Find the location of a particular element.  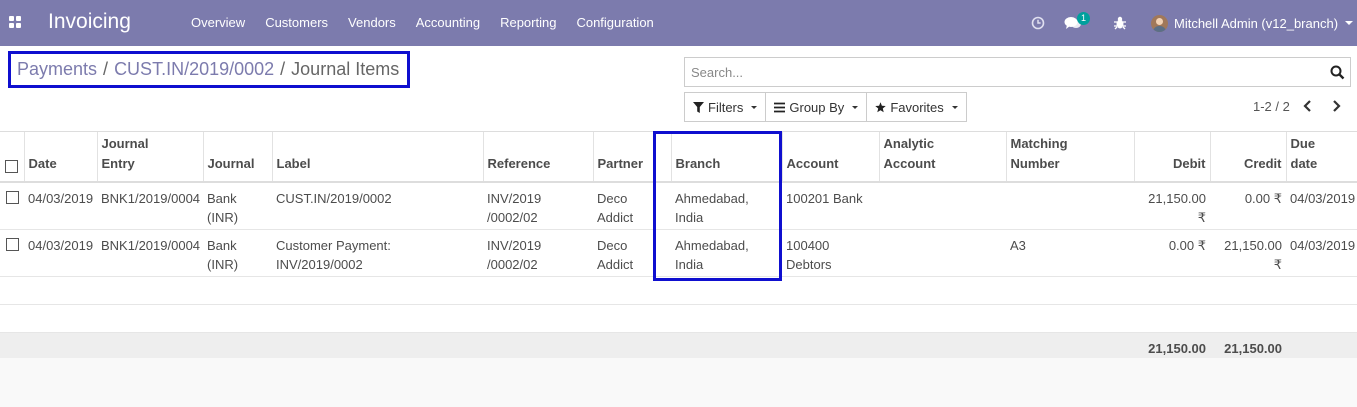

cell-branch: Ahmedabad, India is located at coordinates (726, 206).